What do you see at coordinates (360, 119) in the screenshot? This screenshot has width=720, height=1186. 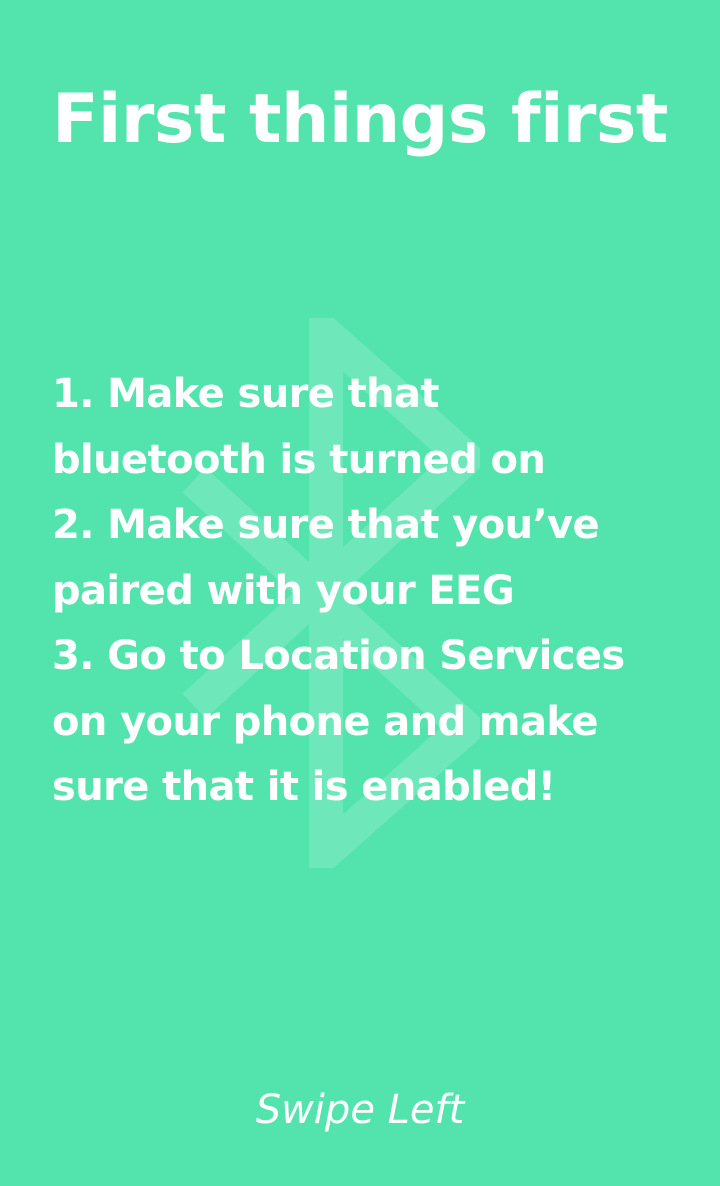 I see `page-title: First things first` at bounding box center [360, 119].